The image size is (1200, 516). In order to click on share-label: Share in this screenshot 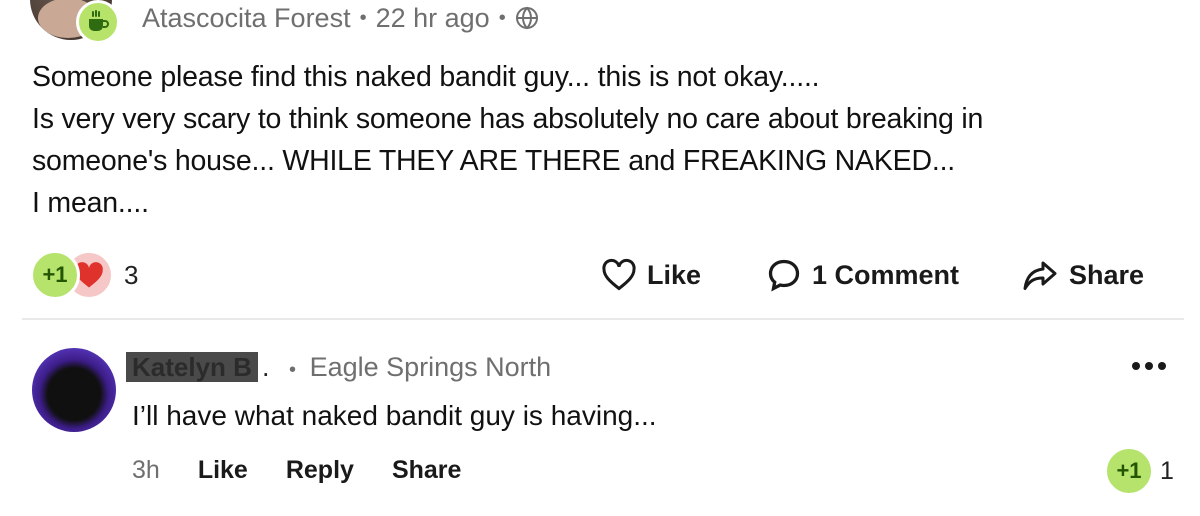, I will do `click(1107, 274)`.